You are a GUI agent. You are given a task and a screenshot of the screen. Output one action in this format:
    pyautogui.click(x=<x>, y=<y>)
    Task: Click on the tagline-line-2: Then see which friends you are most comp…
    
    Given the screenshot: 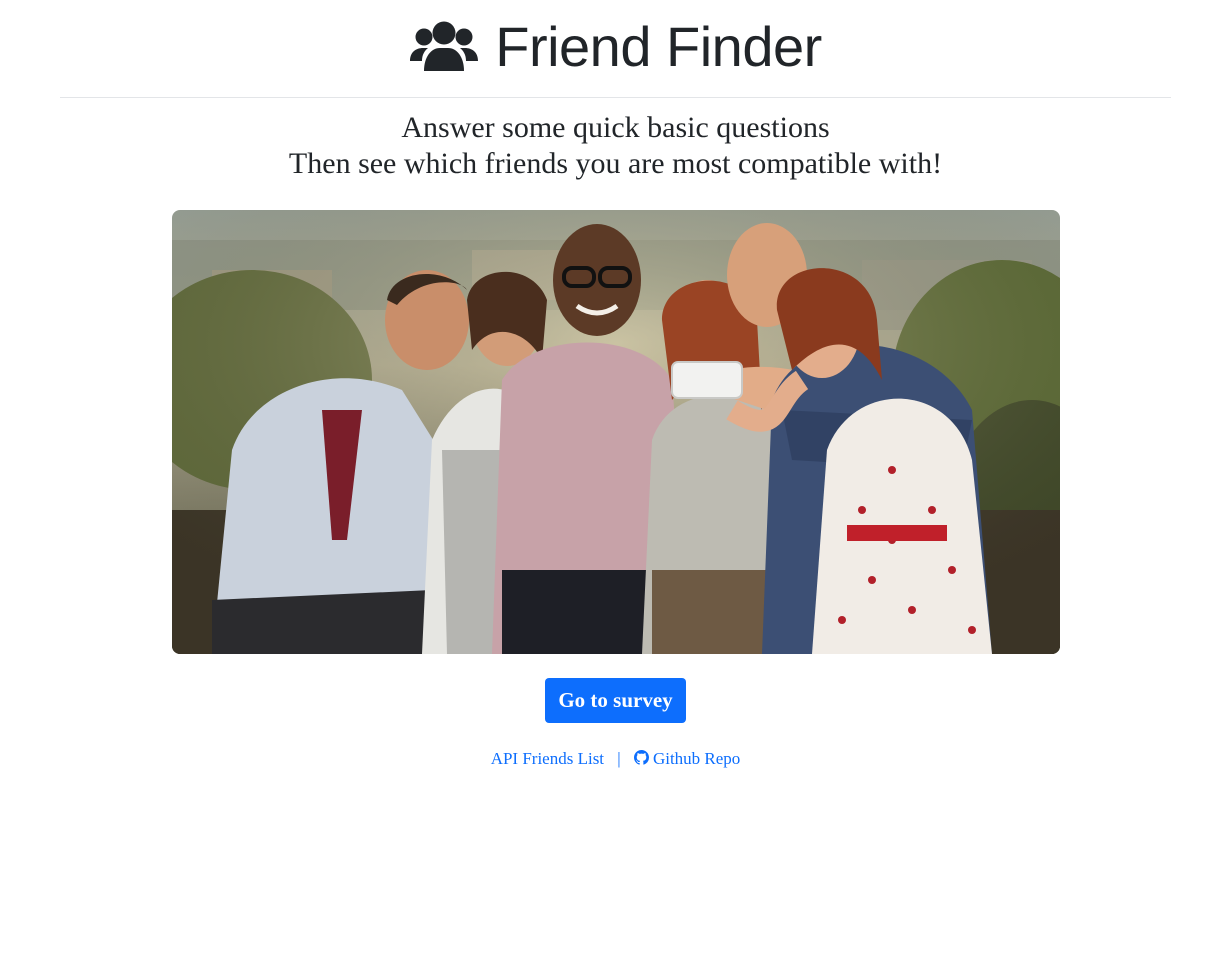 What is the action you would take?
    pyautogui.click(x=615, y=163)
    